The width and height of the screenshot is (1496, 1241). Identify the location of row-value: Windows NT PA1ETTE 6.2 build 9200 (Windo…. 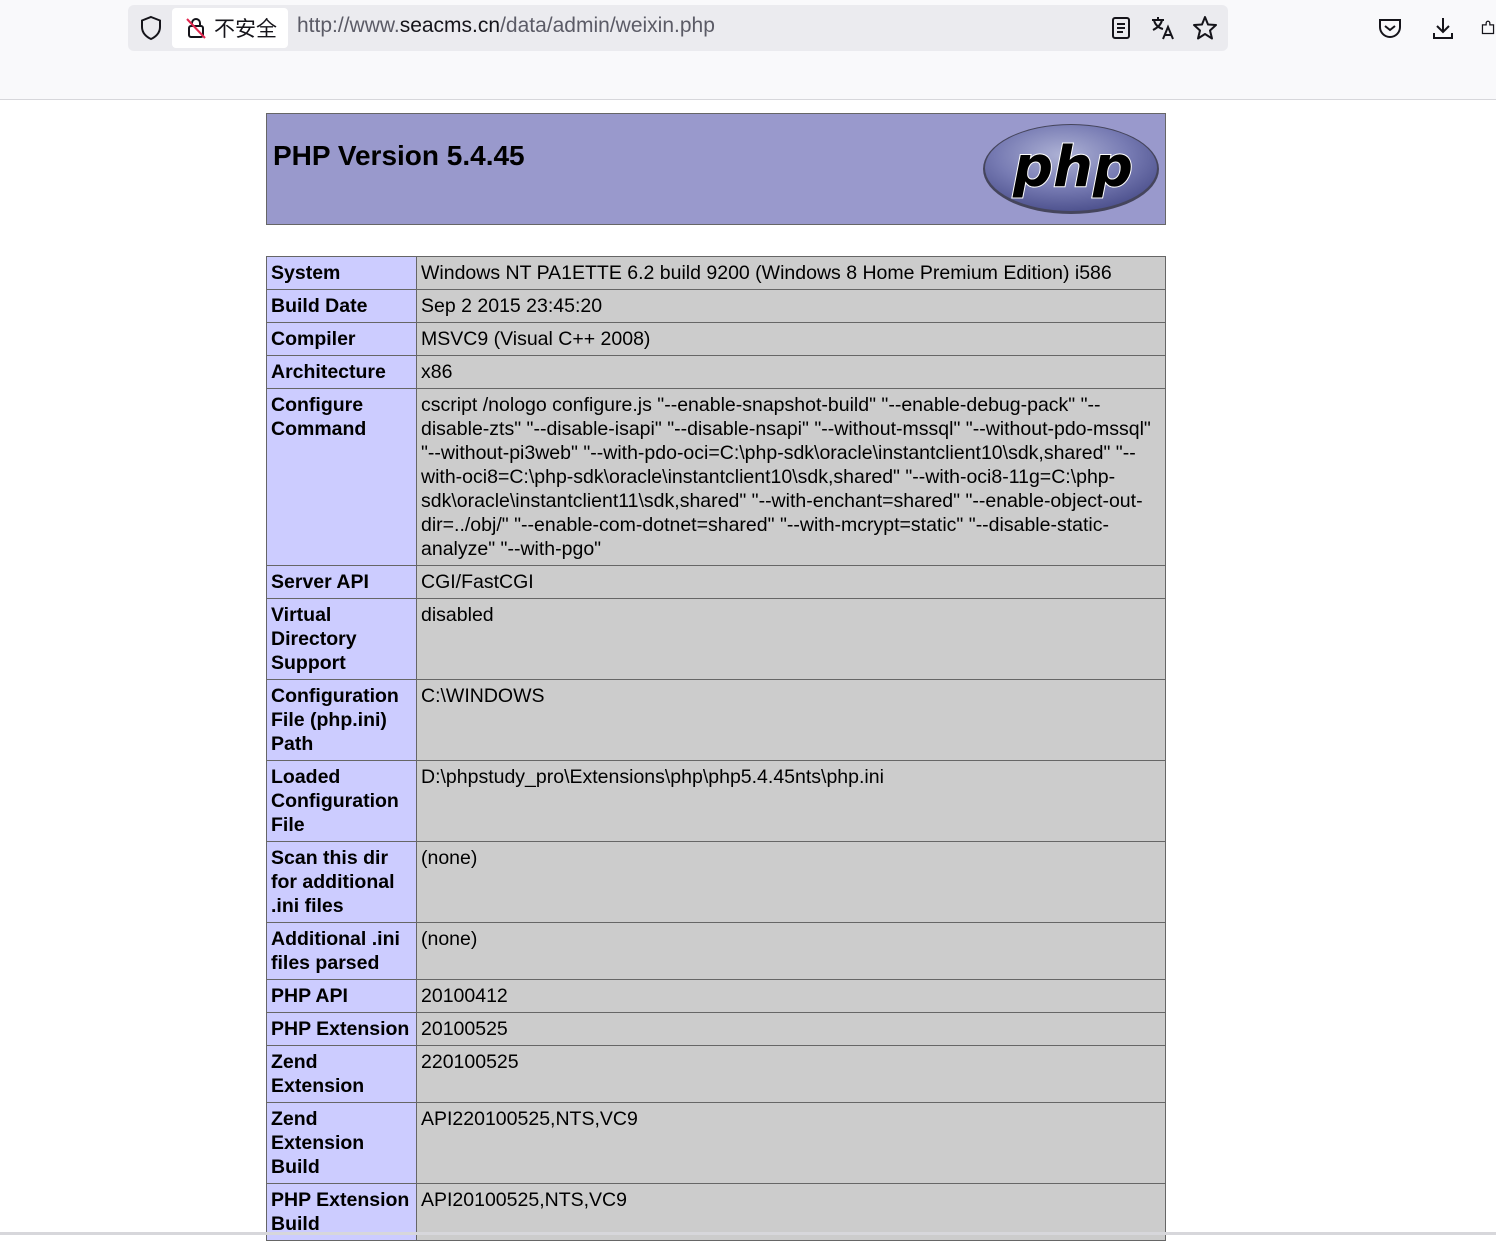
(791, 273).